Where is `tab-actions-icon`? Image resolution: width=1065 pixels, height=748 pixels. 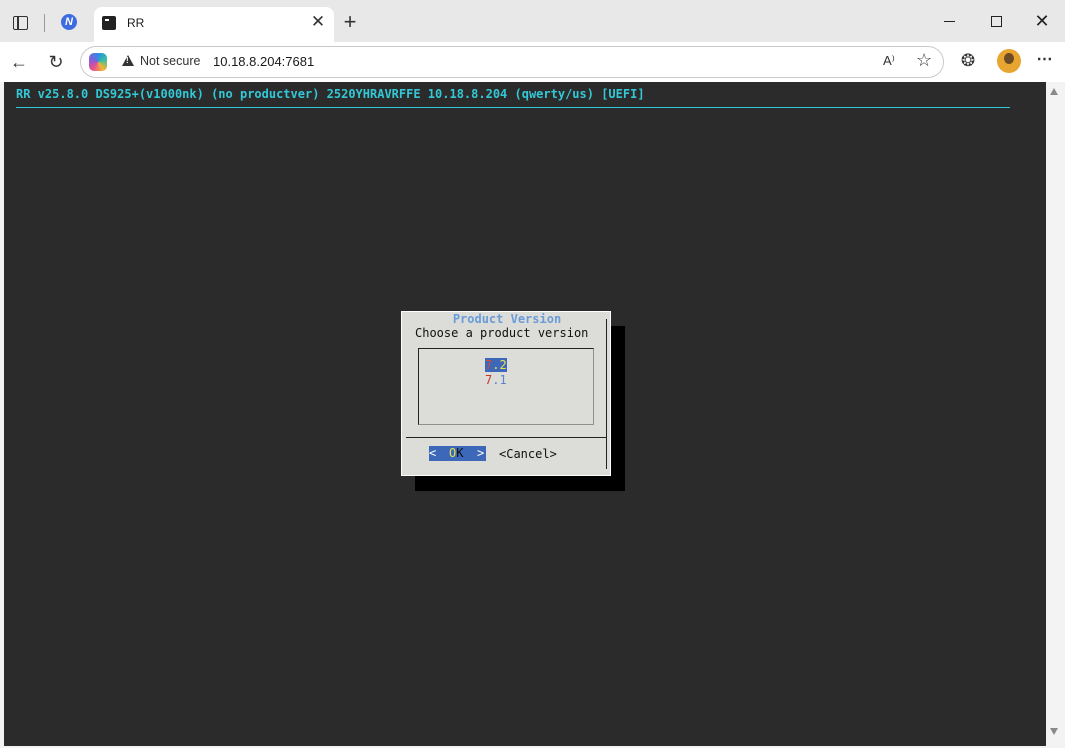 tab-actions-icon is located at coordinates (20, 23).